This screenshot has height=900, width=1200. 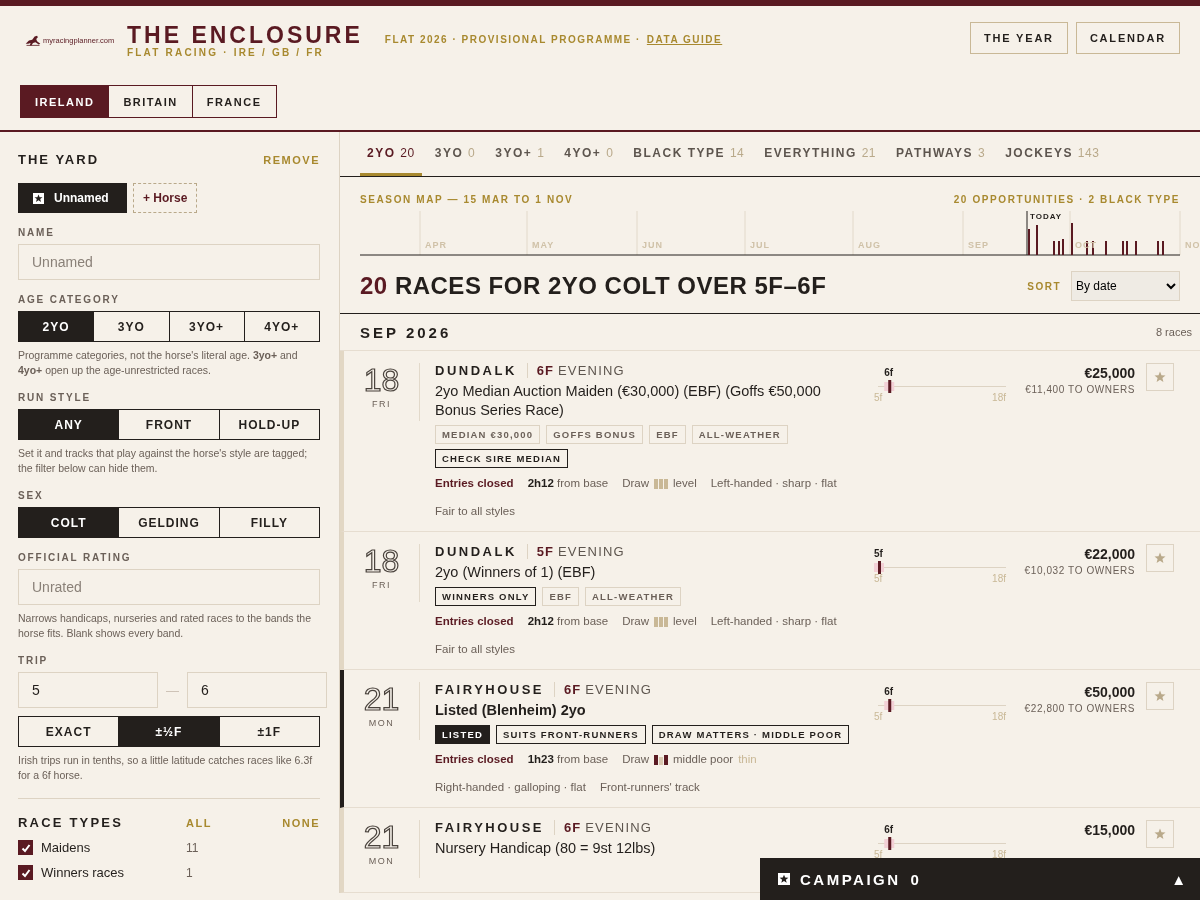 I want to click on draw-label: Draw, so click(x=636, y=759).